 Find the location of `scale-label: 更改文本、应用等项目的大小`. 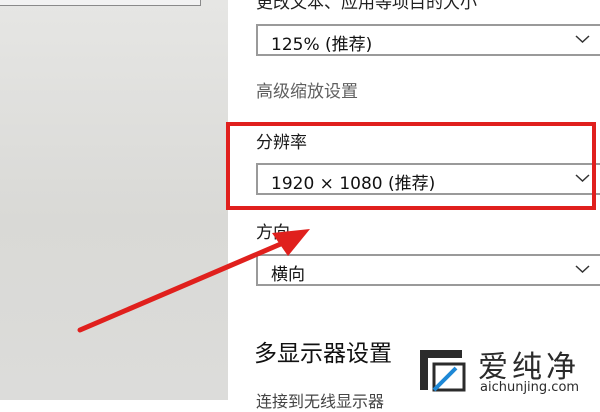

scale-label: 更改文本、应用等项目的大小 is located at coordinates (366, 6).